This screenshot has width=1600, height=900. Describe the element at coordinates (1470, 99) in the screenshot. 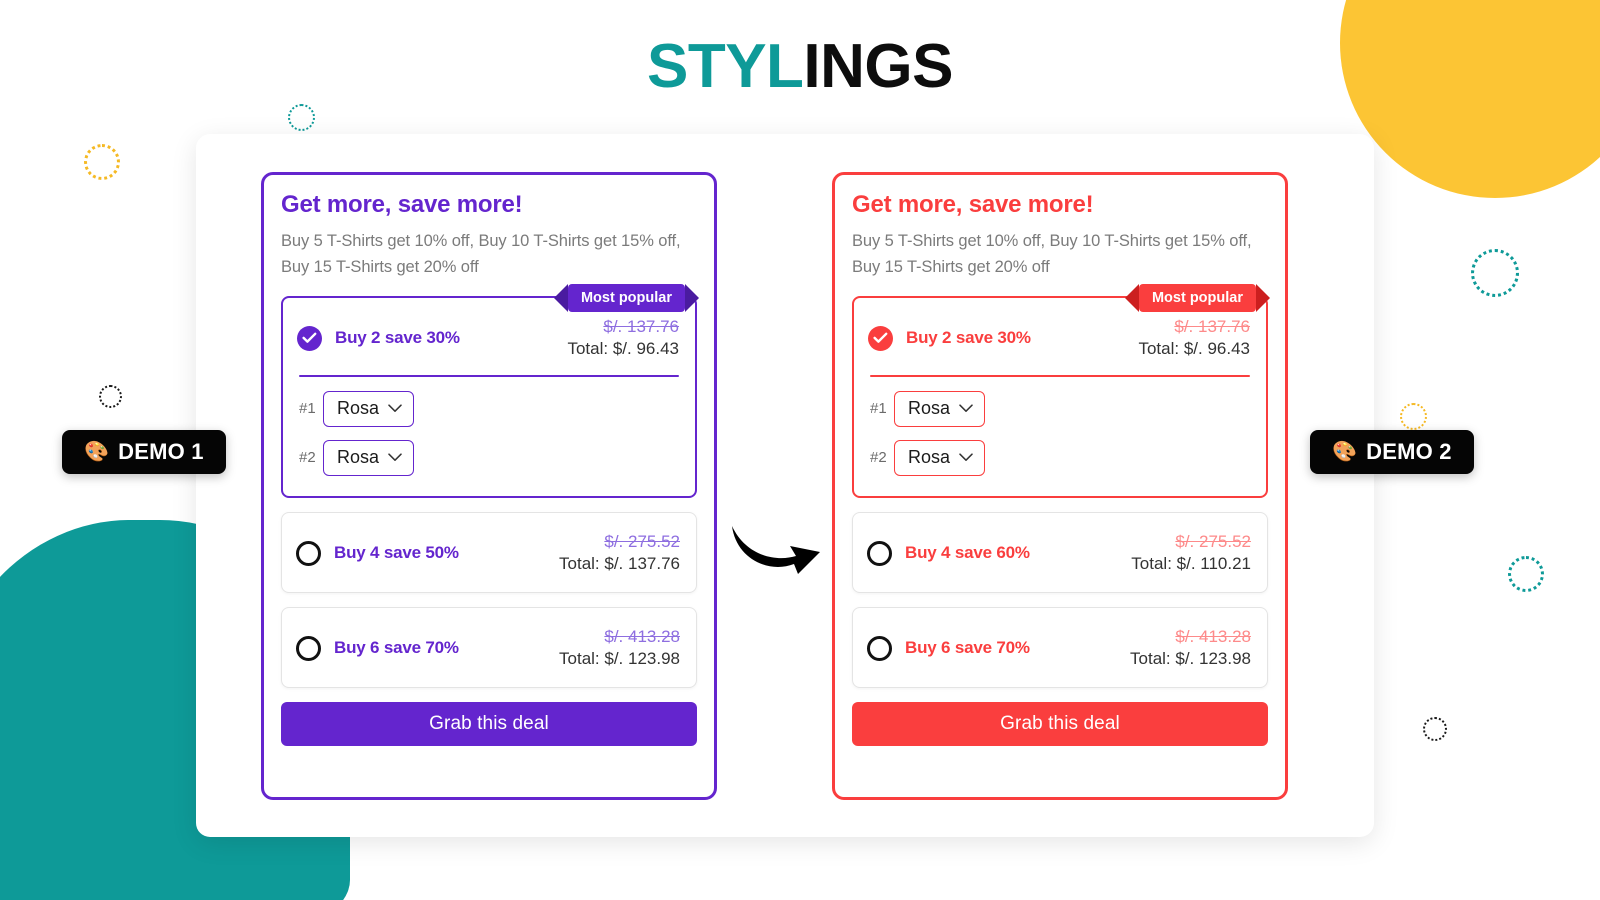

I see `yellow-circle-decoration` at that location.